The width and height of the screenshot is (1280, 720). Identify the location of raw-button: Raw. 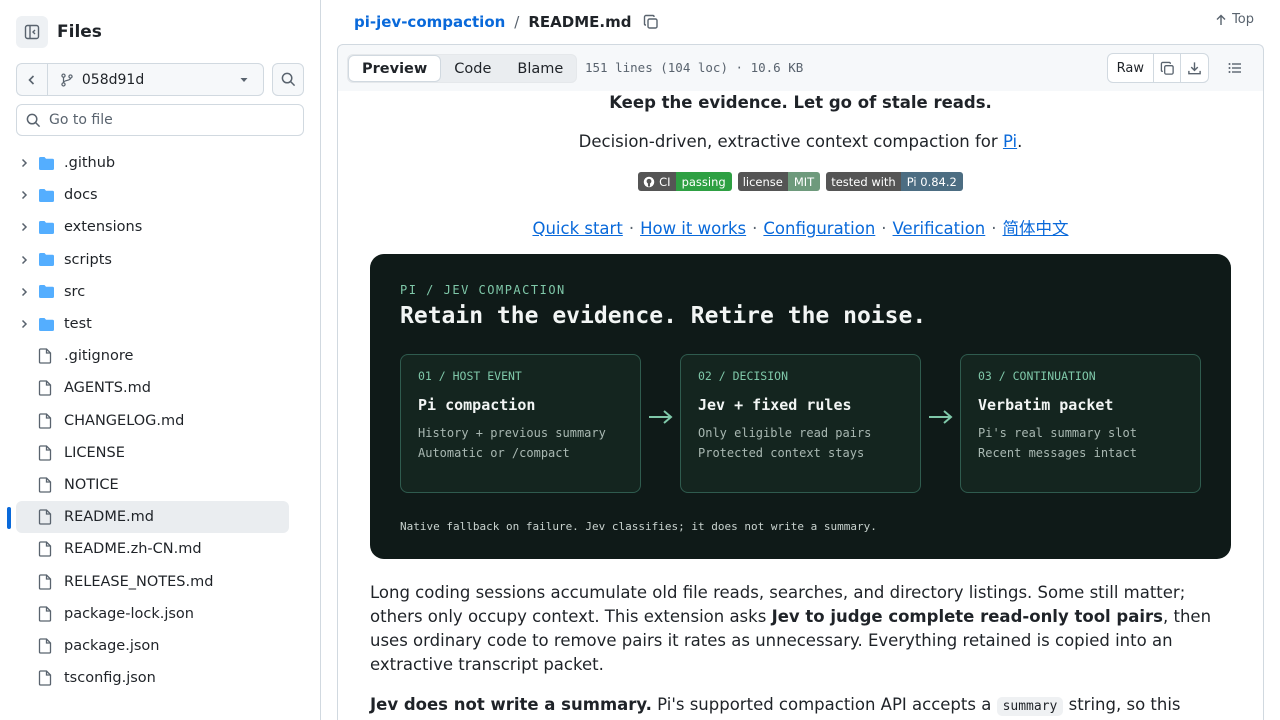
(1131, 68).